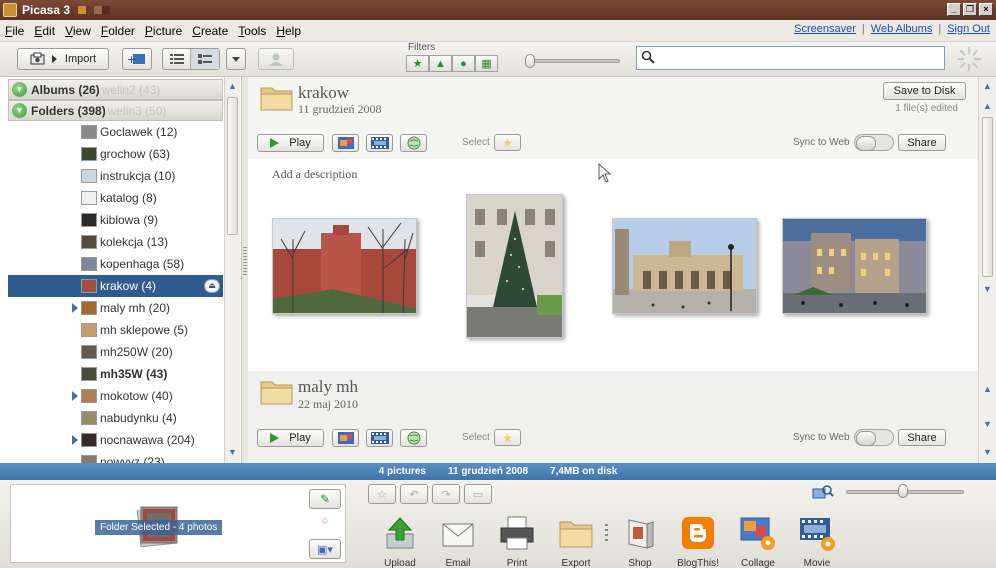  I want to click on menu-create: Create, so click(210, 31).